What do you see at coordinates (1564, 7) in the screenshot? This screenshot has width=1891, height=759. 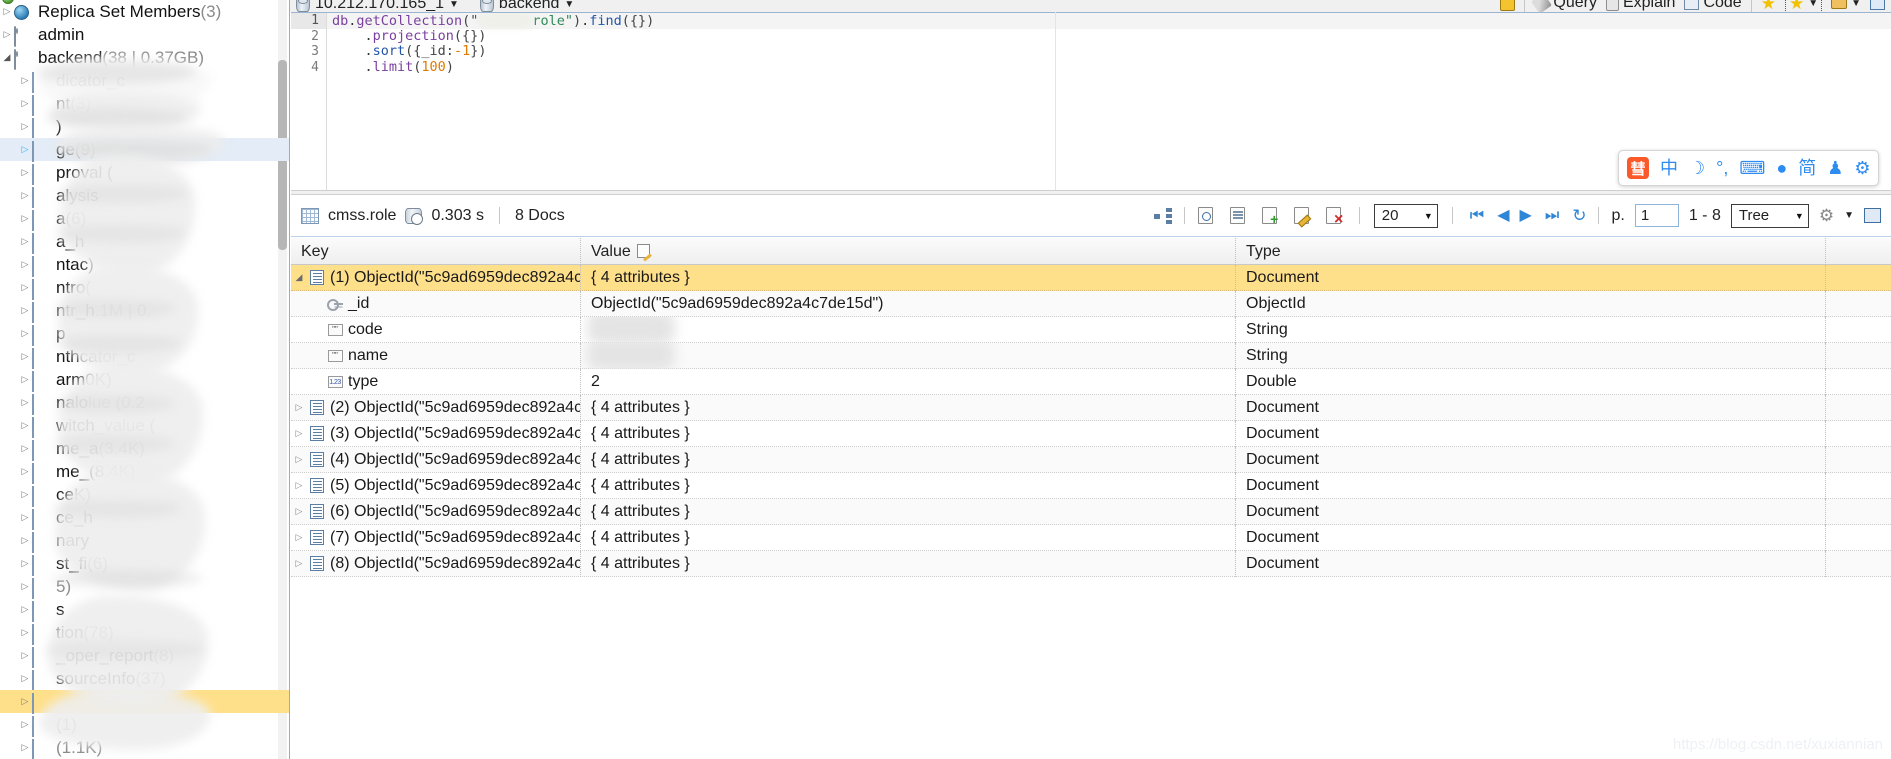 I see `query-button: Query` at bounding box center [1564, 7].